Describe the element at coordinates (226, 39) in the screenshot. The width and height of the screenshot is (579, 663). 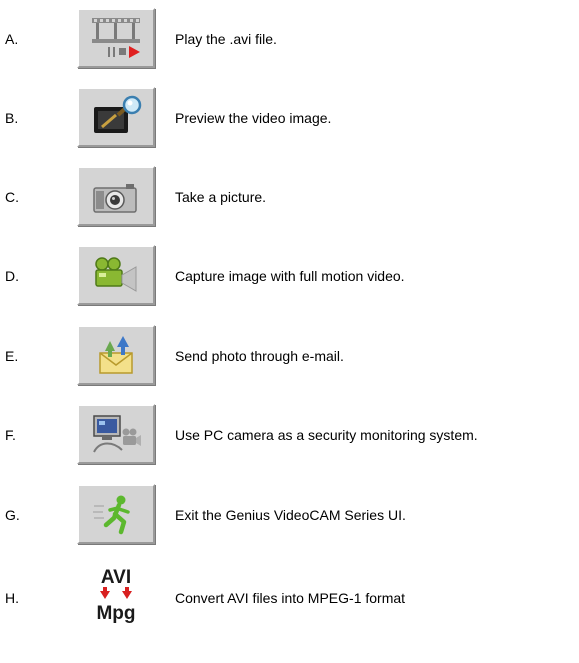
I see `item-description: Play the .avi file.` at that location.